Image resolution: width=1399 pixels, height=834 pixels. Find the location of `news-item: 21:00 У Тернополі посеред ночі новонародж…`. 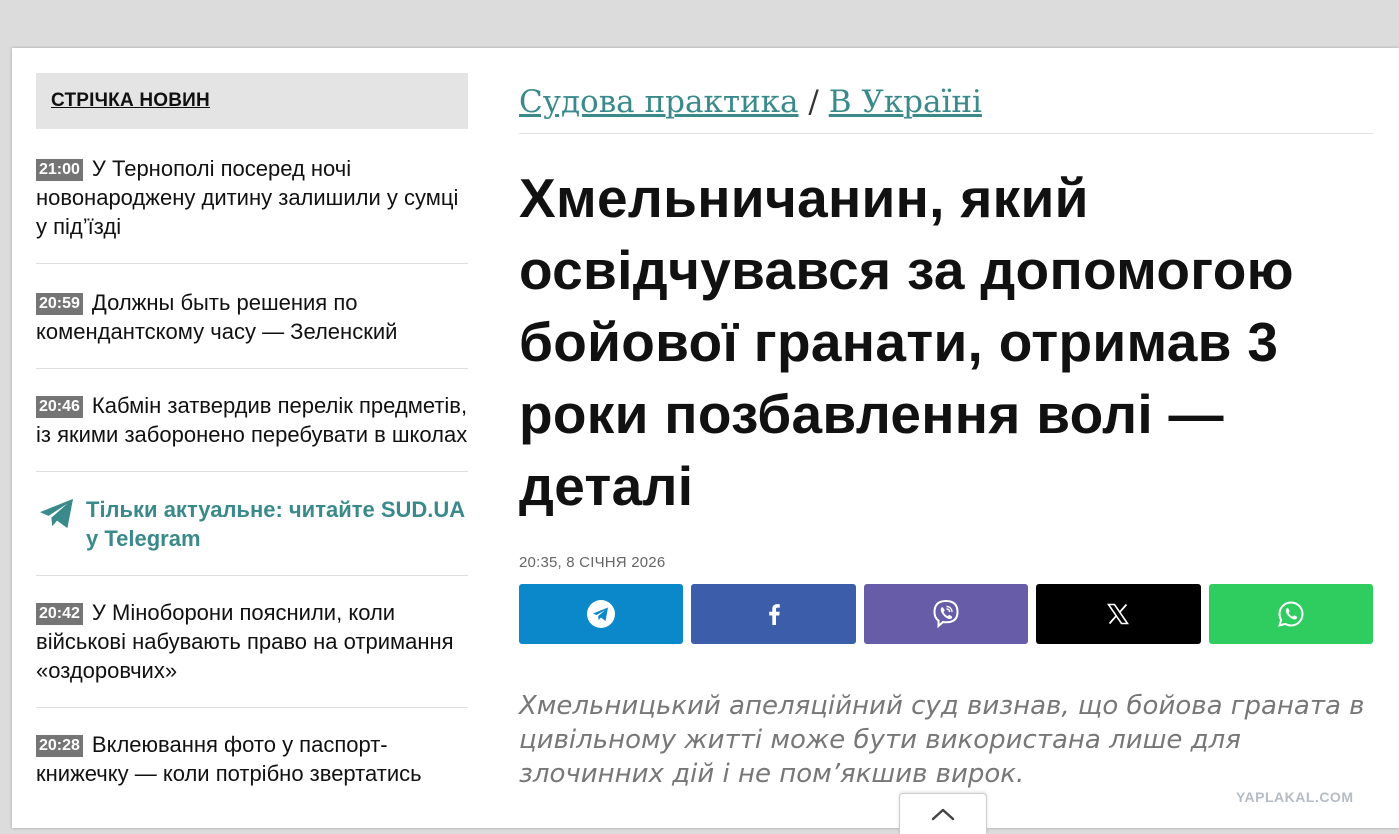

news-item: 21:00 У Тернополі посеред ночі новонародж… is located at coordinates (252, 196).